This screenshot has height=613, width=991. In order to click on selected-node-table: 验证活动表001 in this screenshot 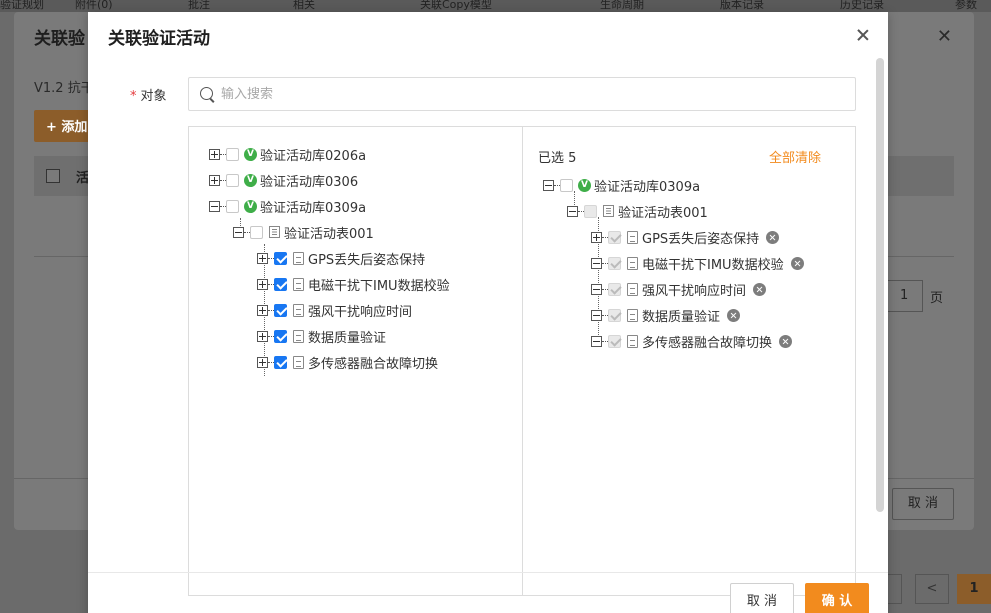, I will do `click(637, 211)`.